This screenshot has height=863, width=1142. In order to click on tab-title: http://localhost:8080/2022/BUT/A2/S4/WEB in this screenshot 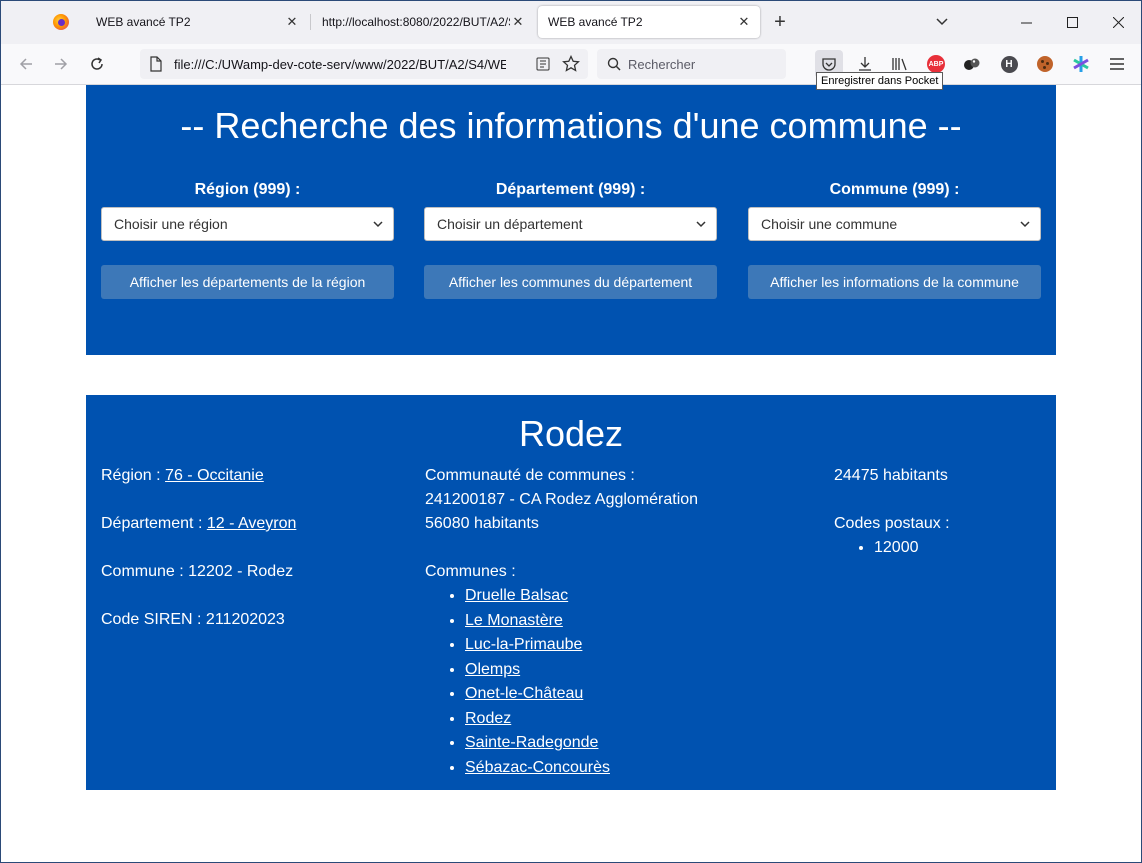, I will do `click(416, 22)`.